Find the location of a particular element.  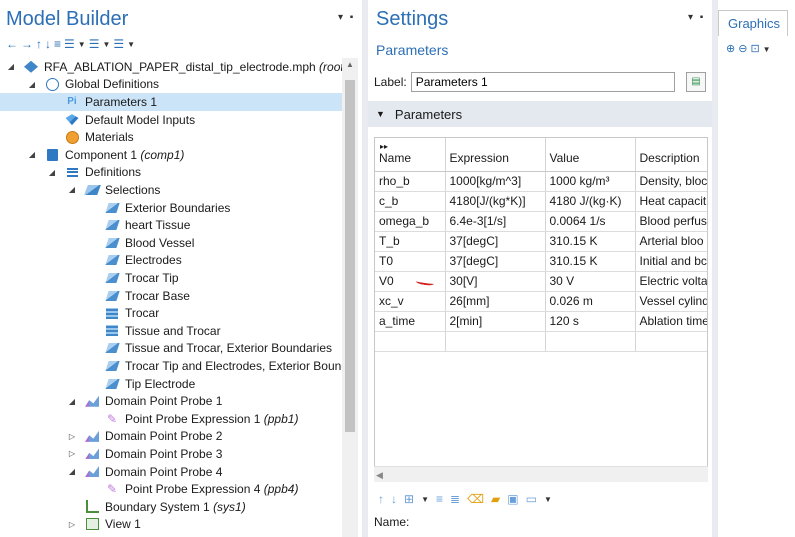

tree-item-electrodes: Electrodes is located at coordinates (171, 261).